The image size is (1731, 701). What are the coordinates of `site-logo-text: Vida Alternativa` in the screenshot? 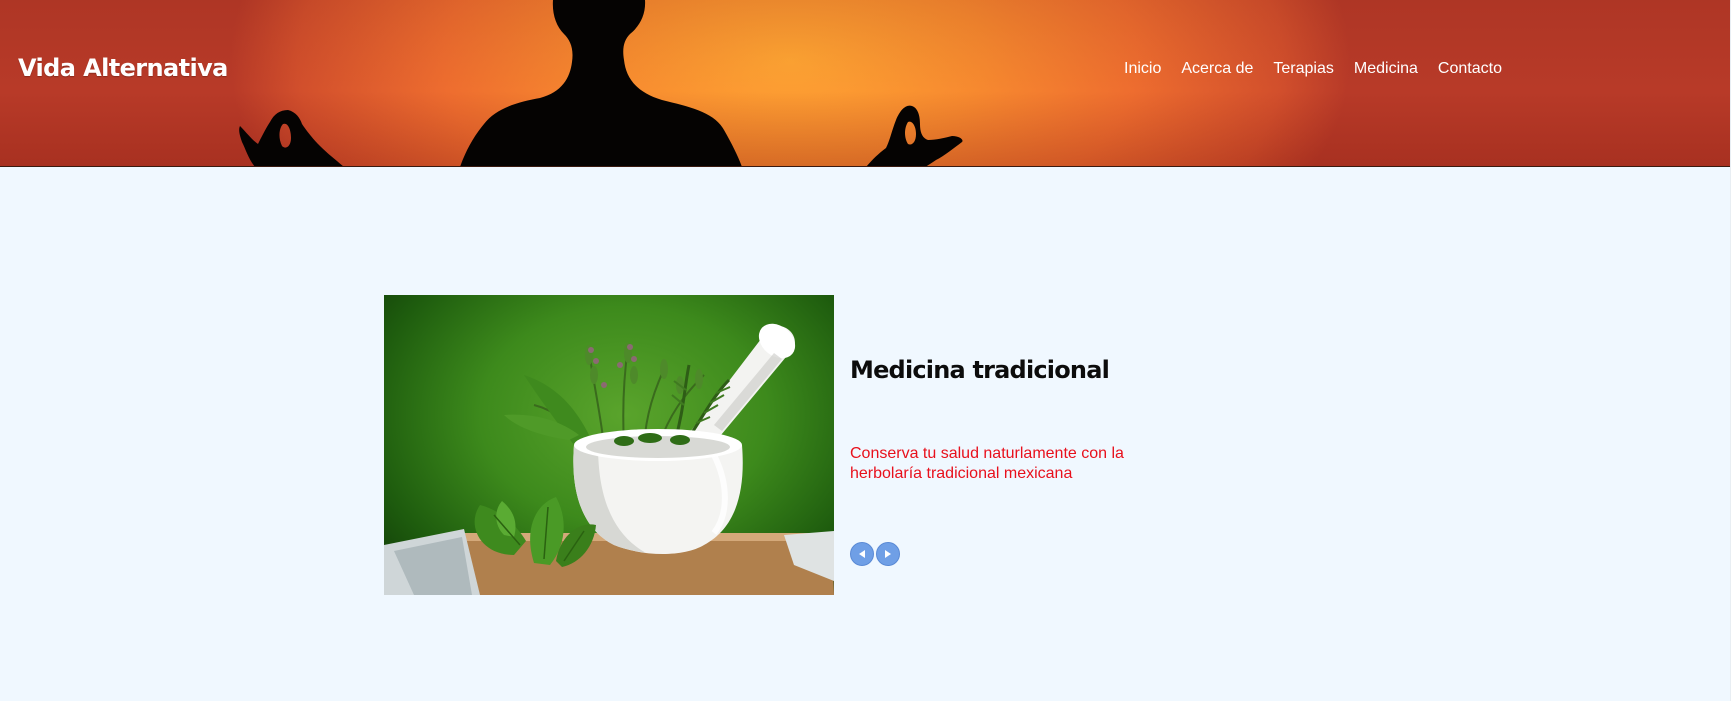 It's located at (123, 68).